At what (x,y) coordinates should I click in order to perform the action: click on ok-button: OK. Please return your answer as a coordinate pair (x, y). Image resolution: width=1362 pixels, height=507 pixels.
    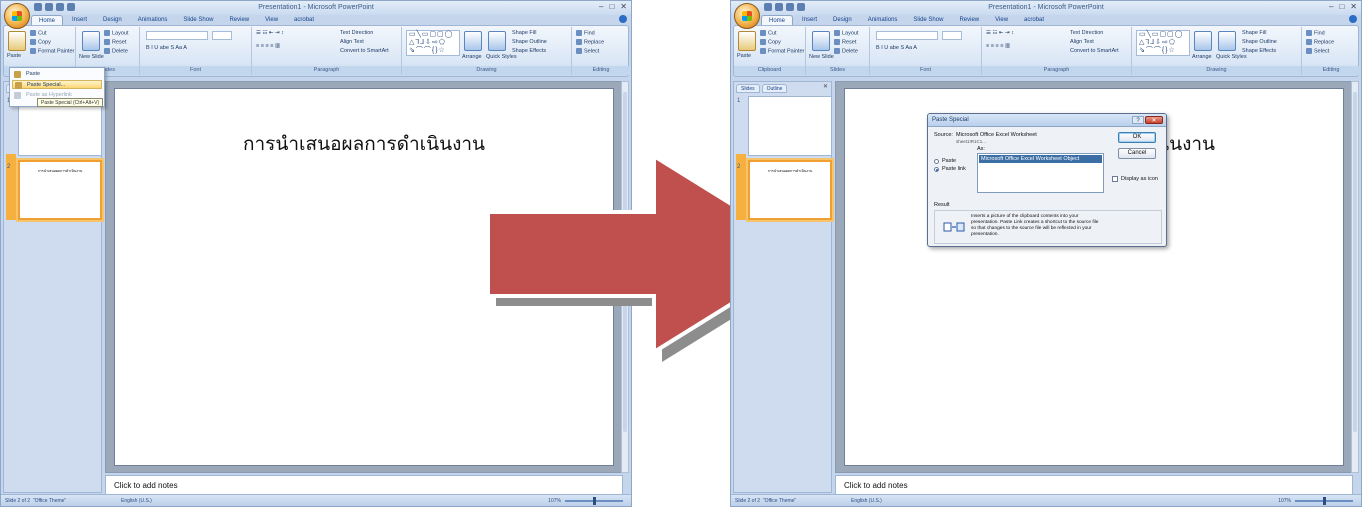
    Looking at the image, I should click on (1137, 137).